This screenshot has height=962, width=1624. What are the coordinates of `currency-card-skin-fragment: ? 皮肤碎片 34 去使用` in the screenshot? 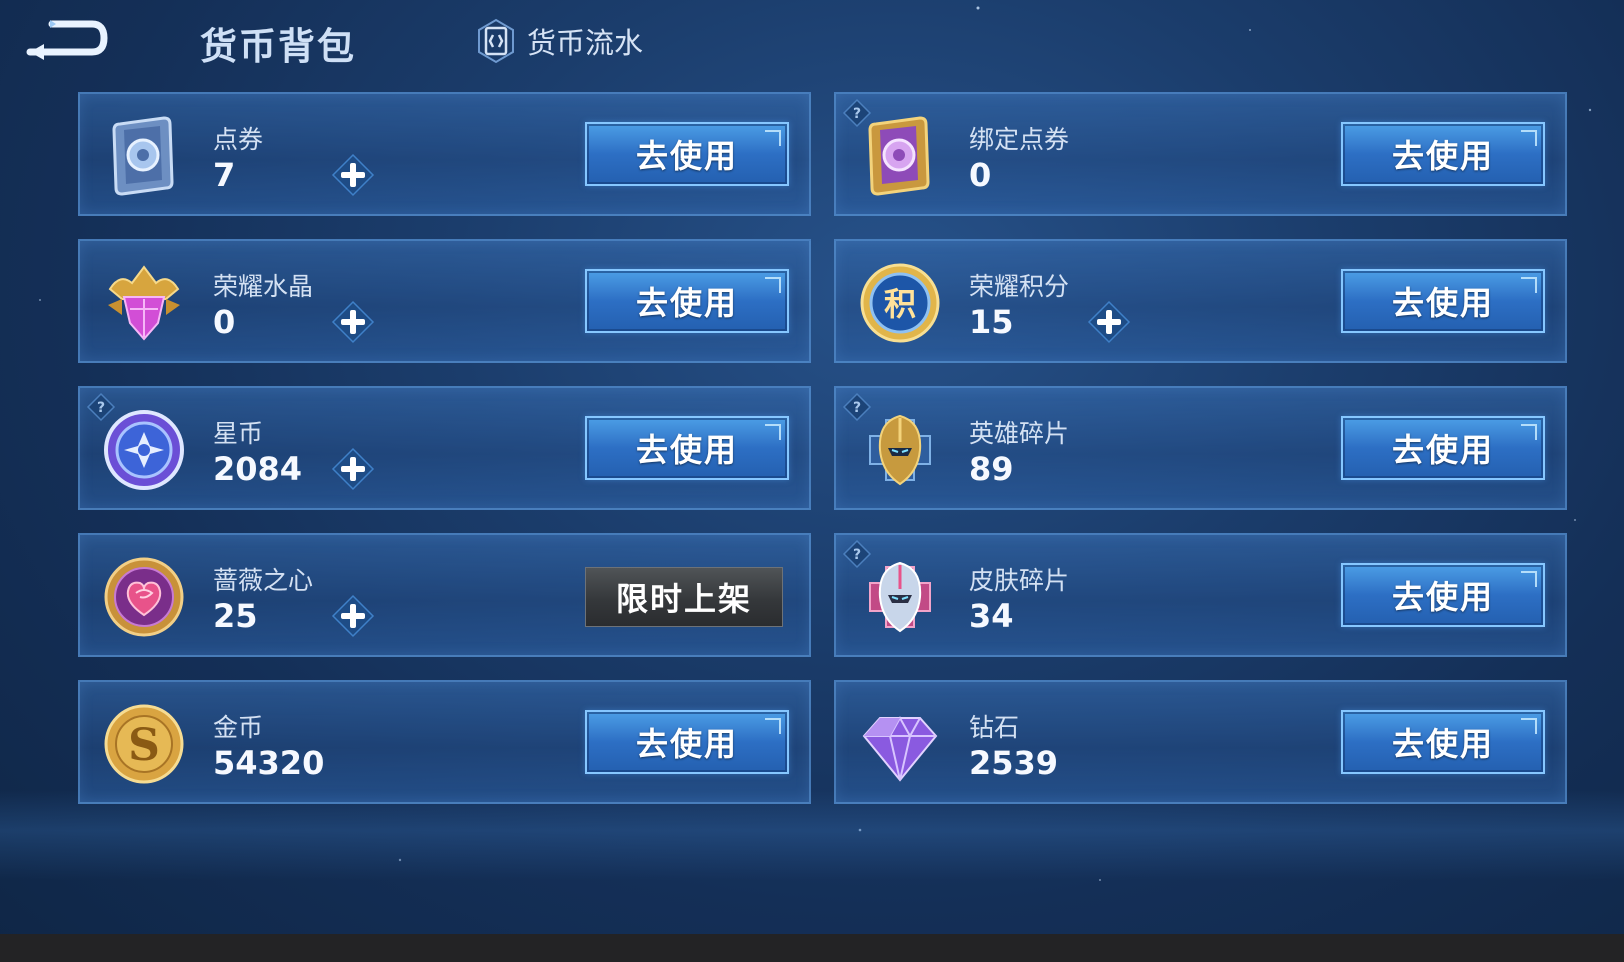 It's located at (1200, 595).